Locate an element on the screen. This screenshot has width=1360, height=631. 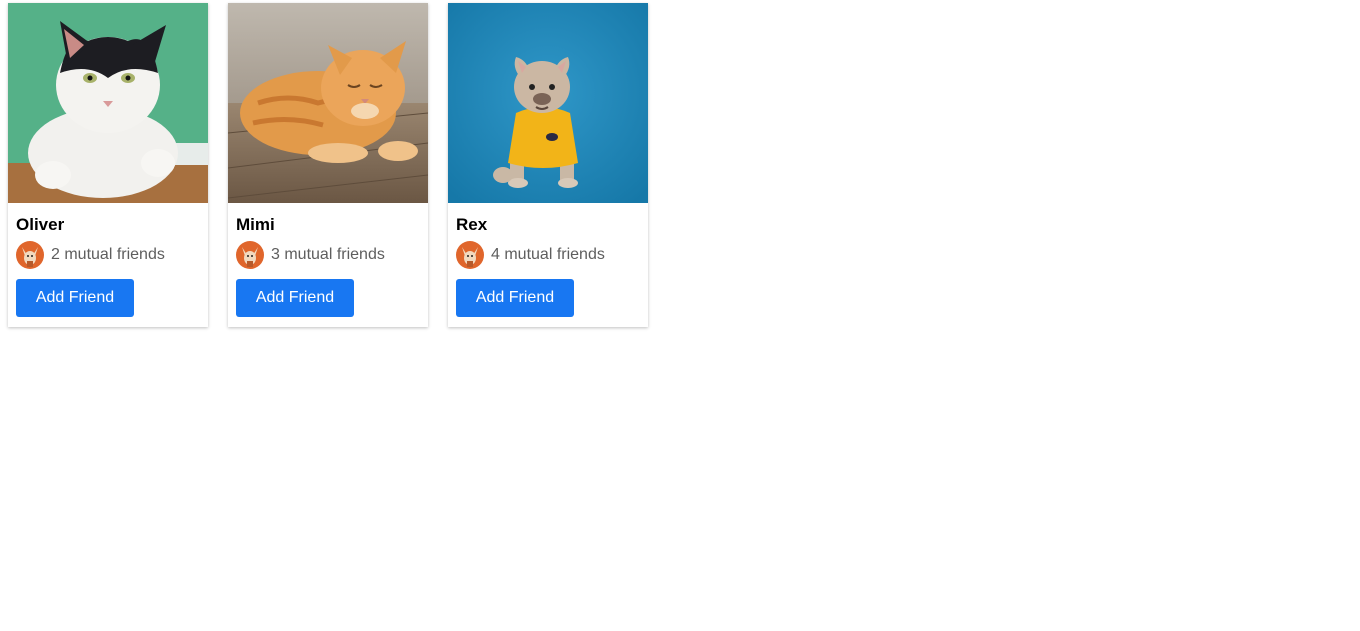
mutual-friends-row: 2 mutual friends is located at coordinates (108, 255).